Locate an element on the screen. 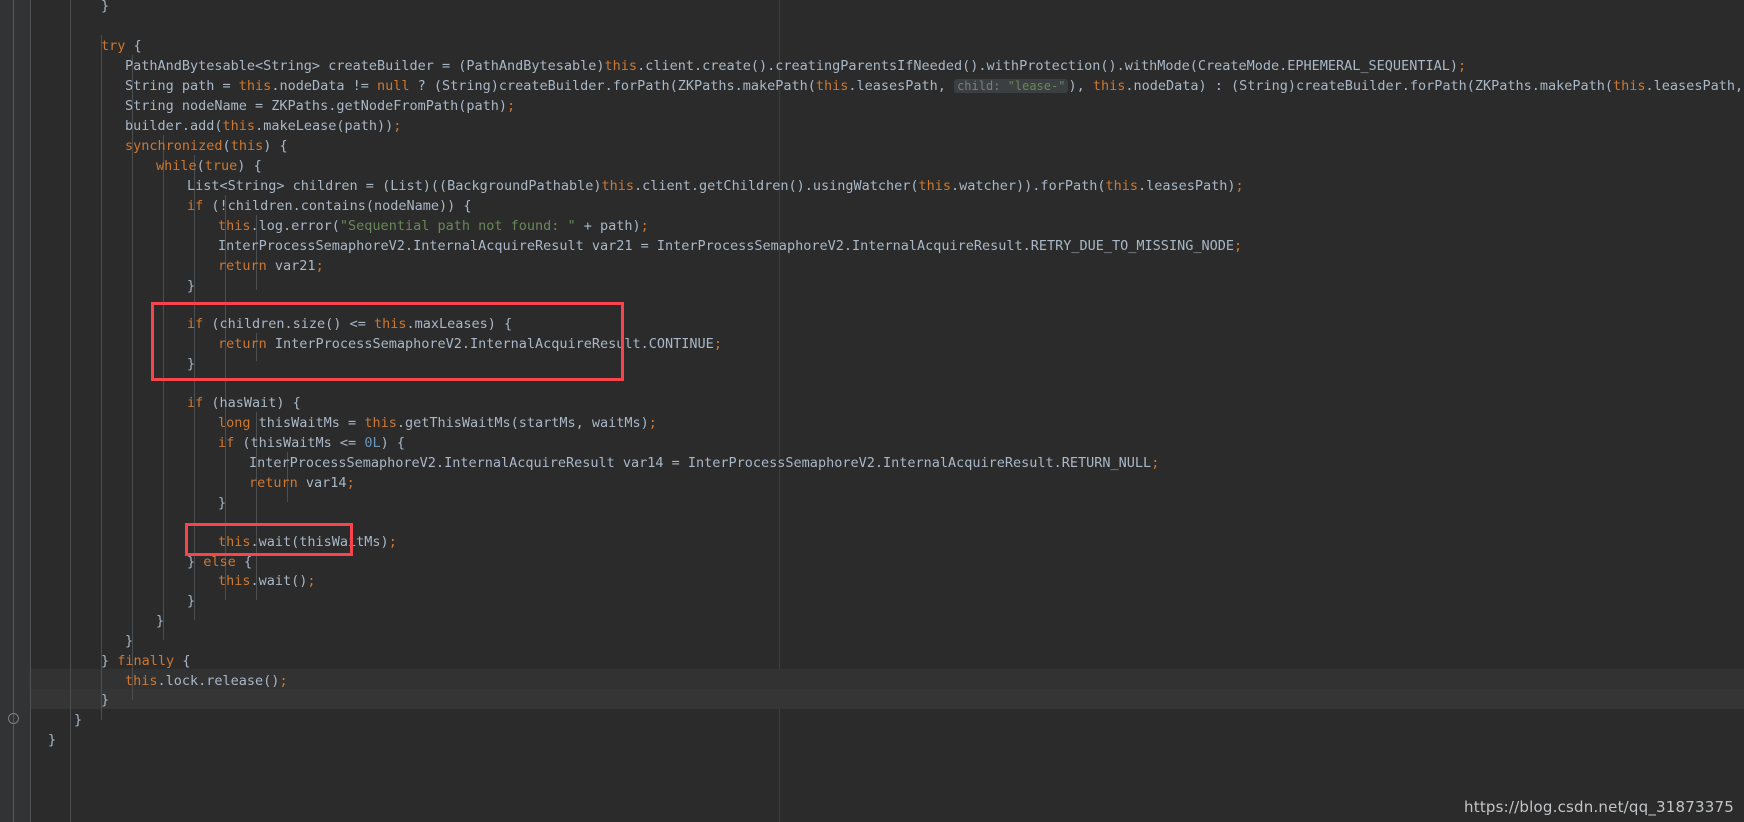 This screenshot has width=1744, height=822. line-highlight-finally is located at coordinates (887, 679).